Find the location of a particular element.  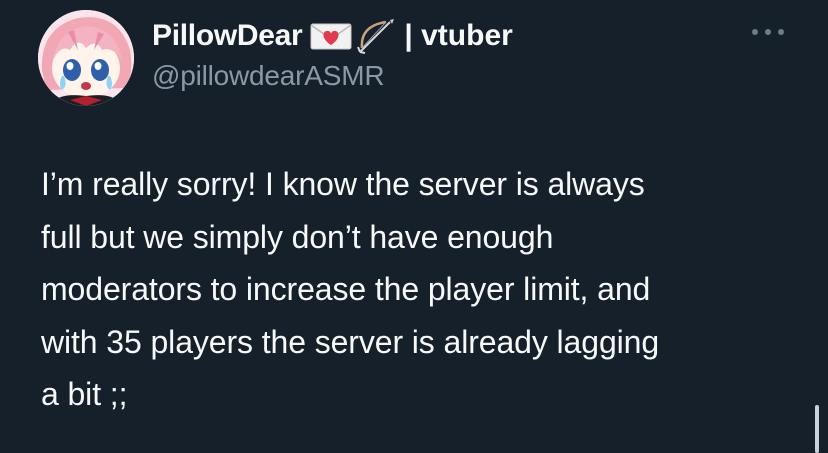

avatar is located at coordinates (86, 58).